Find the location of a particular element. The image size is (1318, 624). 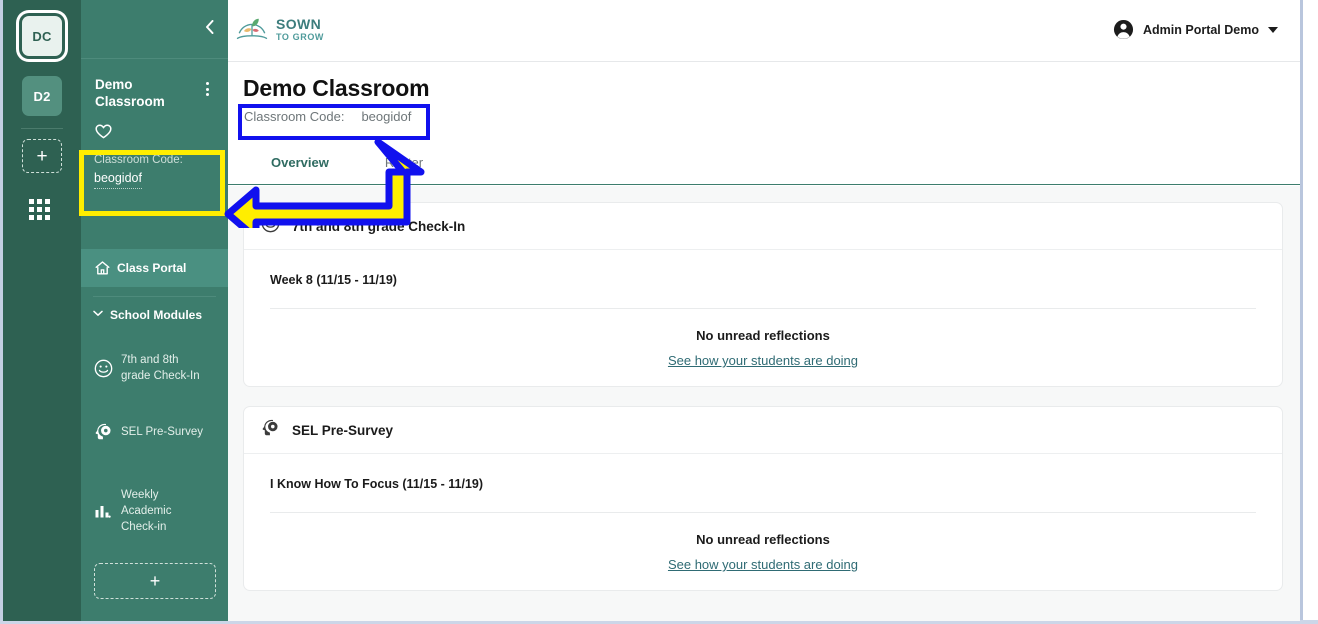

rail-tile-dc-label: DC is located at coordinates (42, 36).